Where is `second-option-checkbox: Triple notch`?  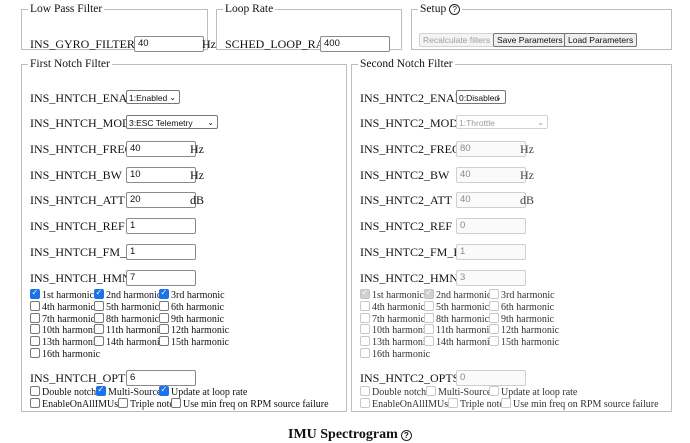 second-option-checkbox: Triple notch is located at coordinates (478, 404).